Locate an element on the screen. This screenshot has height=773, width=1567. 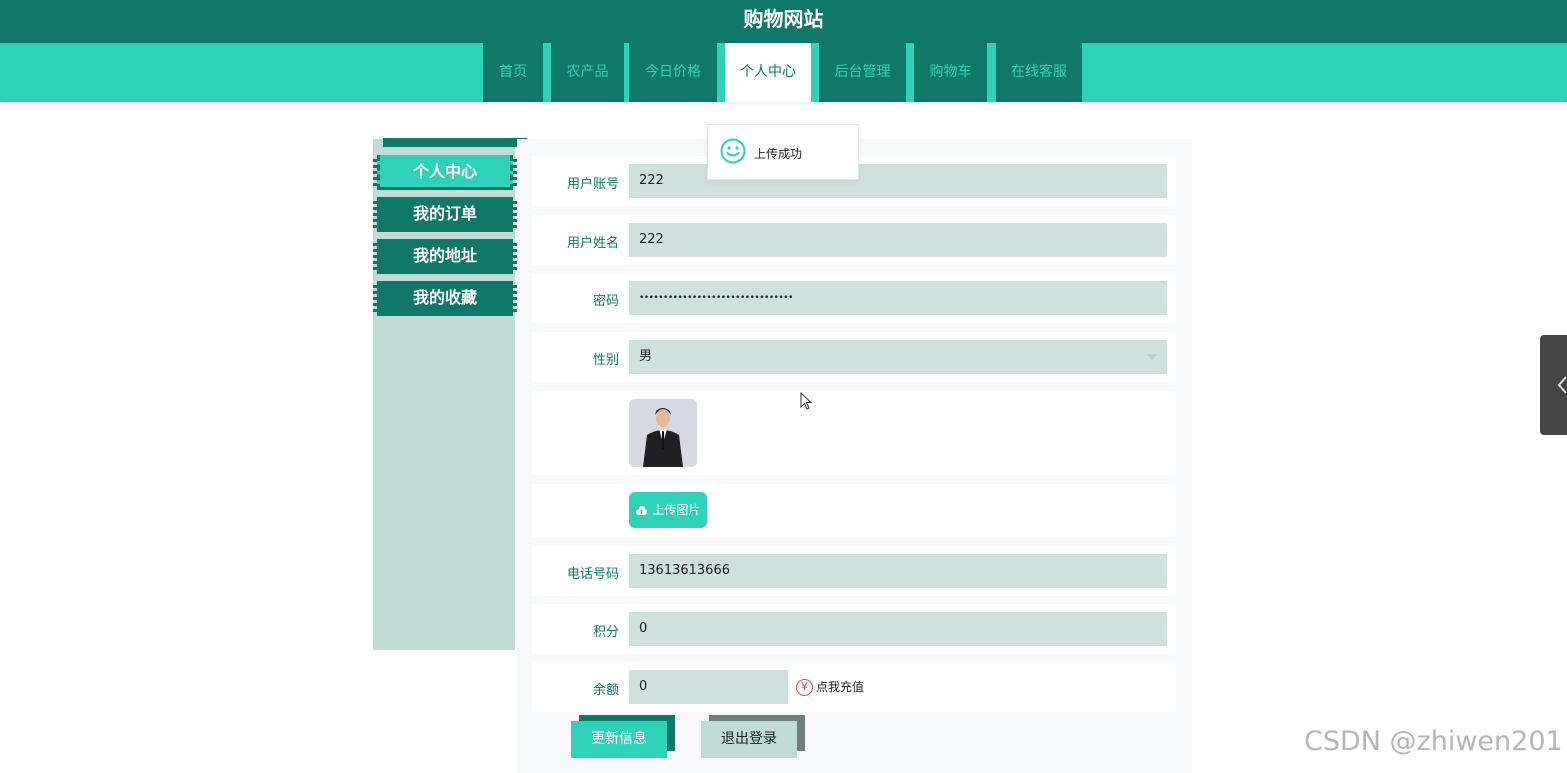
chevron-down-icon is located at coordinates (1152, 357).